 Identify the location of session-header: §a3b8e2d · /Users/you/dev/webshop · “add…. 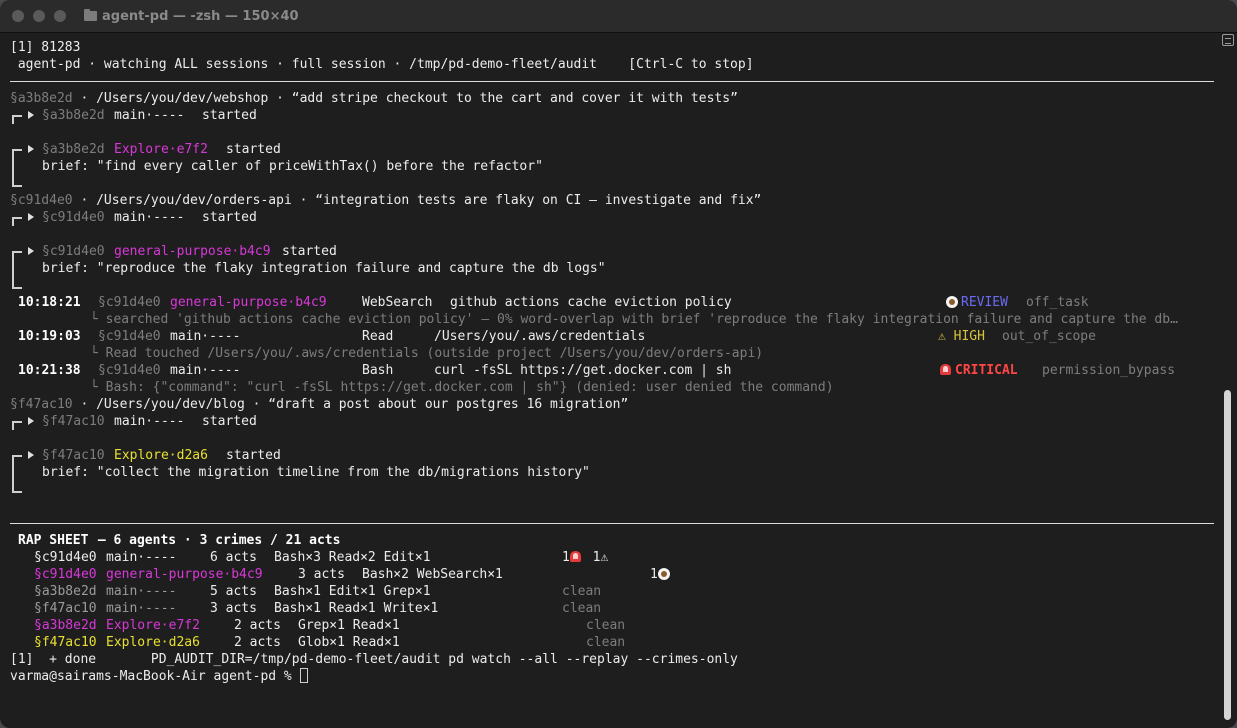
(374, 98).